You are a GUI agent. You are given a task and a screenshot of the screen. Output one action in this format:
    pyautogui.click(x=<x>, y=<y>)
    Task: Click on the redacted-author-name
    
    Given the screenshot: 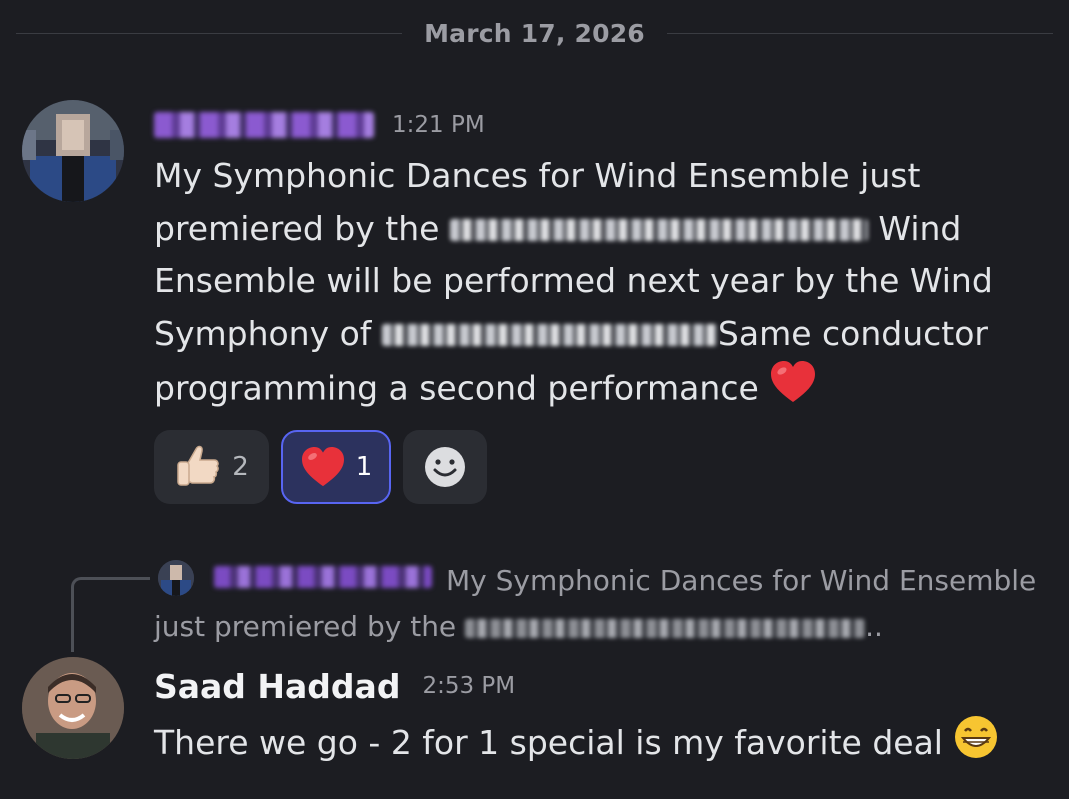 What is the action you would take?
    pyautogui.click(x=264, y=125)
    